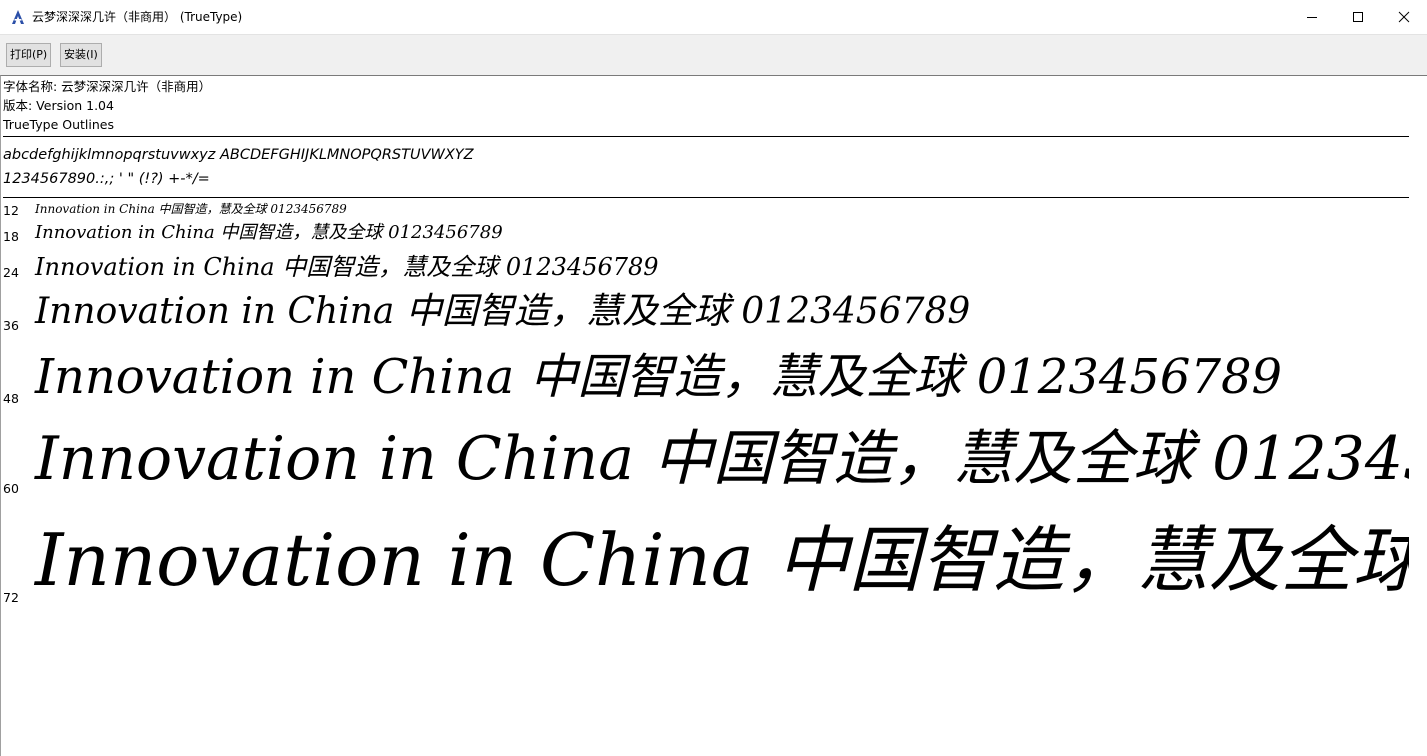 Image resolution: width=1427 pixels, height=756 pixels. I want to click on maximize-icon, so click(1358, 17).